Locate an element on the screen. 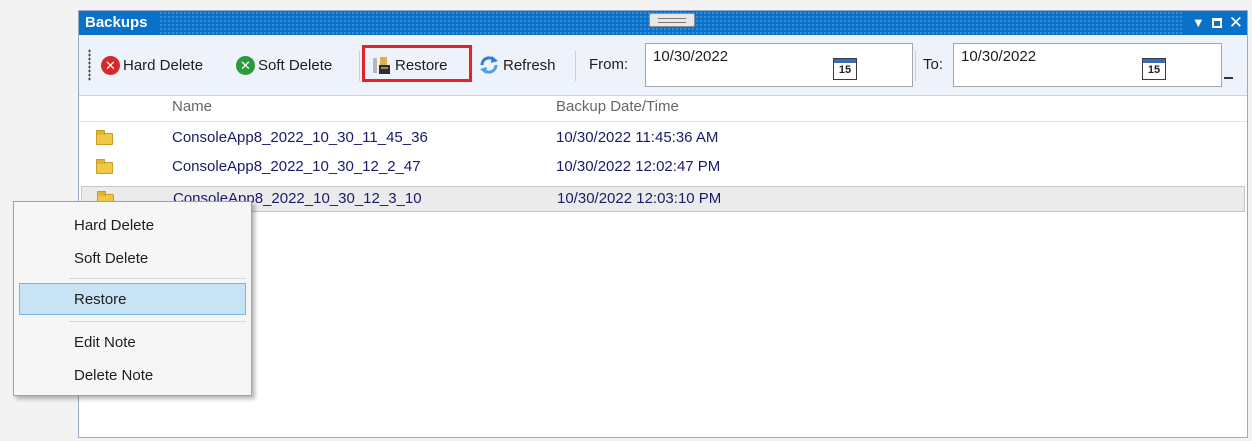 The height and width of the screenshot is (441, 1252). menu-item-soft-delete: Soft Delete is located at coordinates (132, 259).